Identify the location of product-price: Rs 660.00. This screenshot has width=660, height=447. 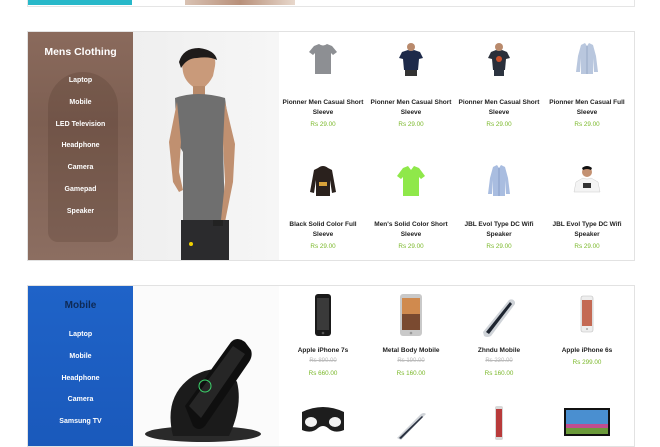
(323, 373).